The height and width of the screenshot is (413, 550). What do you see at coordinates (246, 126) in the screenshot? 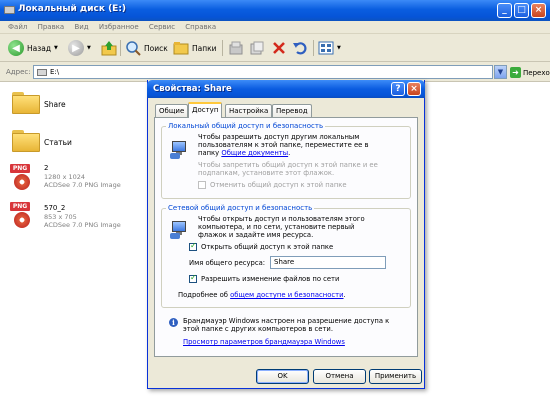
I see `local-sharing-heading: Локальный общий доступ и безопасность` at bounding box center [246, 126].